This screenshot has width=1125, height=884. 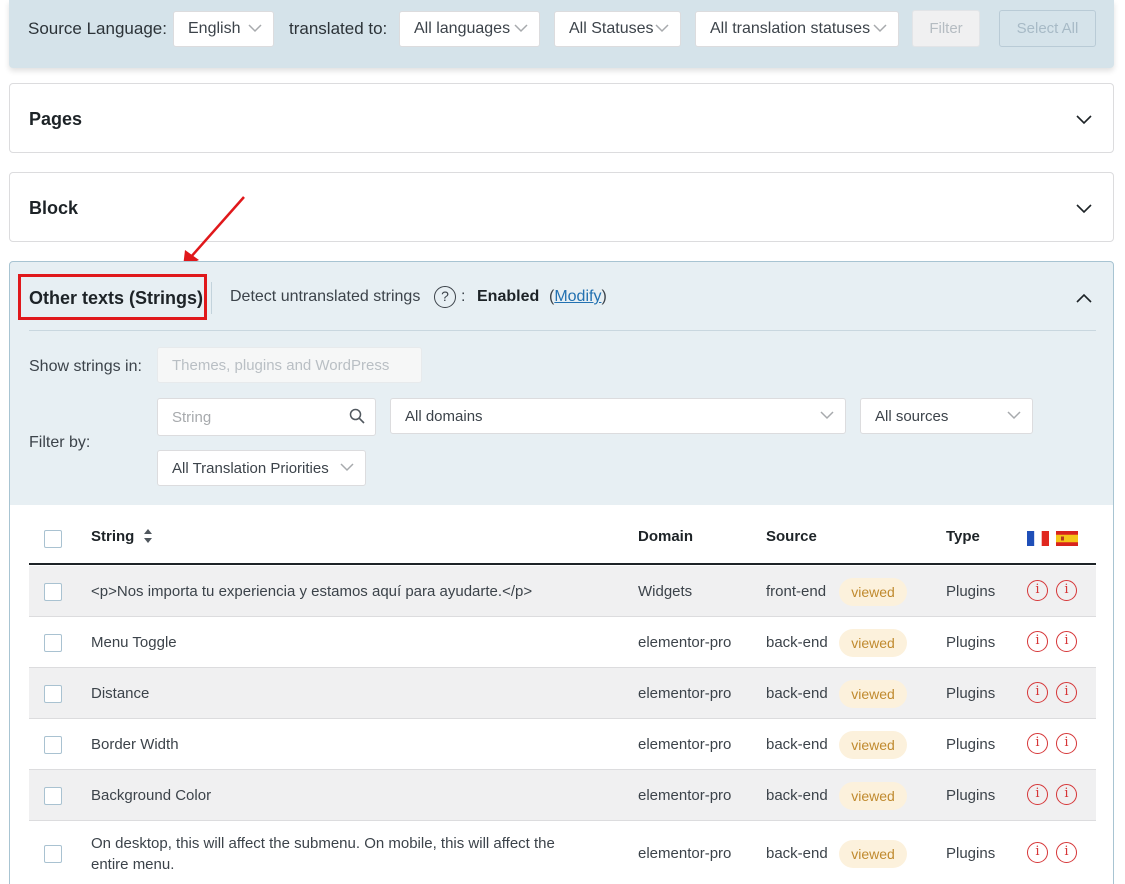 What do you see at coordinates (53, 539) in the screenshot?
I see `select-all-checkbox` at bounding box center [53, 539].